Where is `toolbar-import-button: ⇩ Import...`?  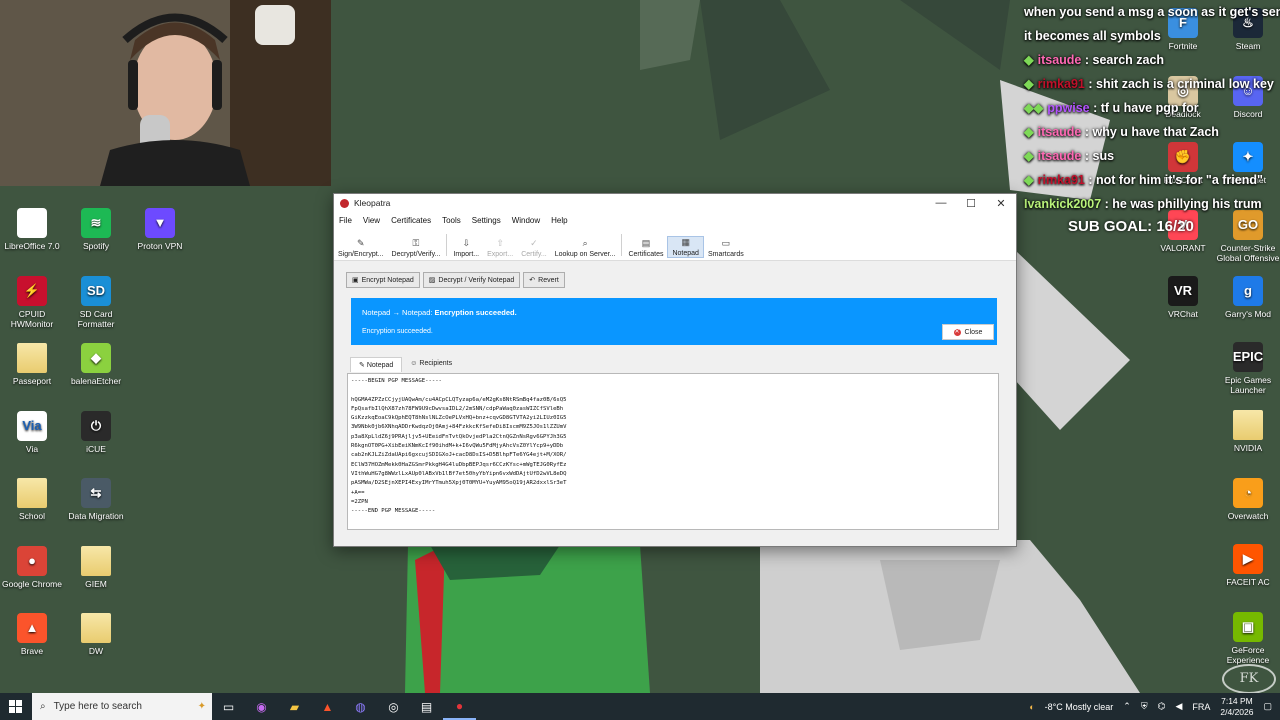
toolbar-import-button: ⇩ Import... is located at coordinates (466, 248).